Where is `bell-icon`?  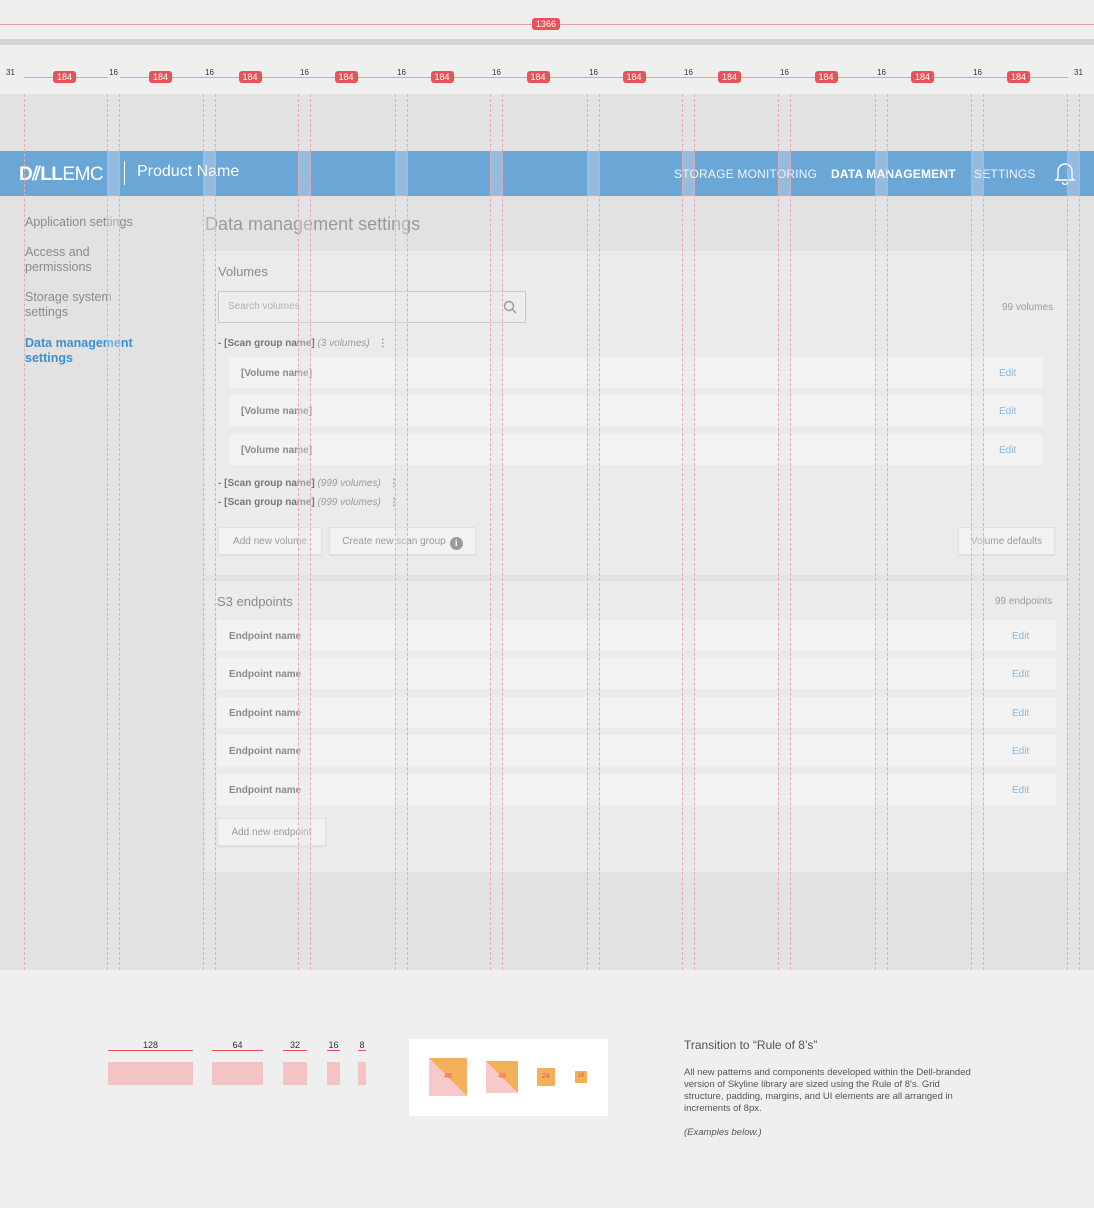 bell-icon is located at coordinates (1065, 173).